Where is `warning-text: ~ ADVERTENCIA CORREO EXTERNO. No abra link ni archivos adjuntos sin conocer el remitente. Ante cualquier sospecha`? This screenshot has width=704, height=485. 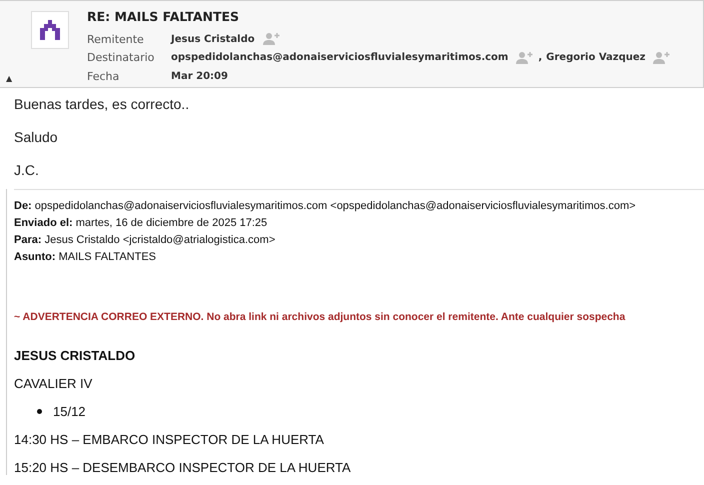
warning-text: ~ ADVERTENCIA CORREO EXTERNO. No abra link ni archivos adjuntos sin conocer el remitente. Ante cualquier sospecha is located at coordinates (320, 317).